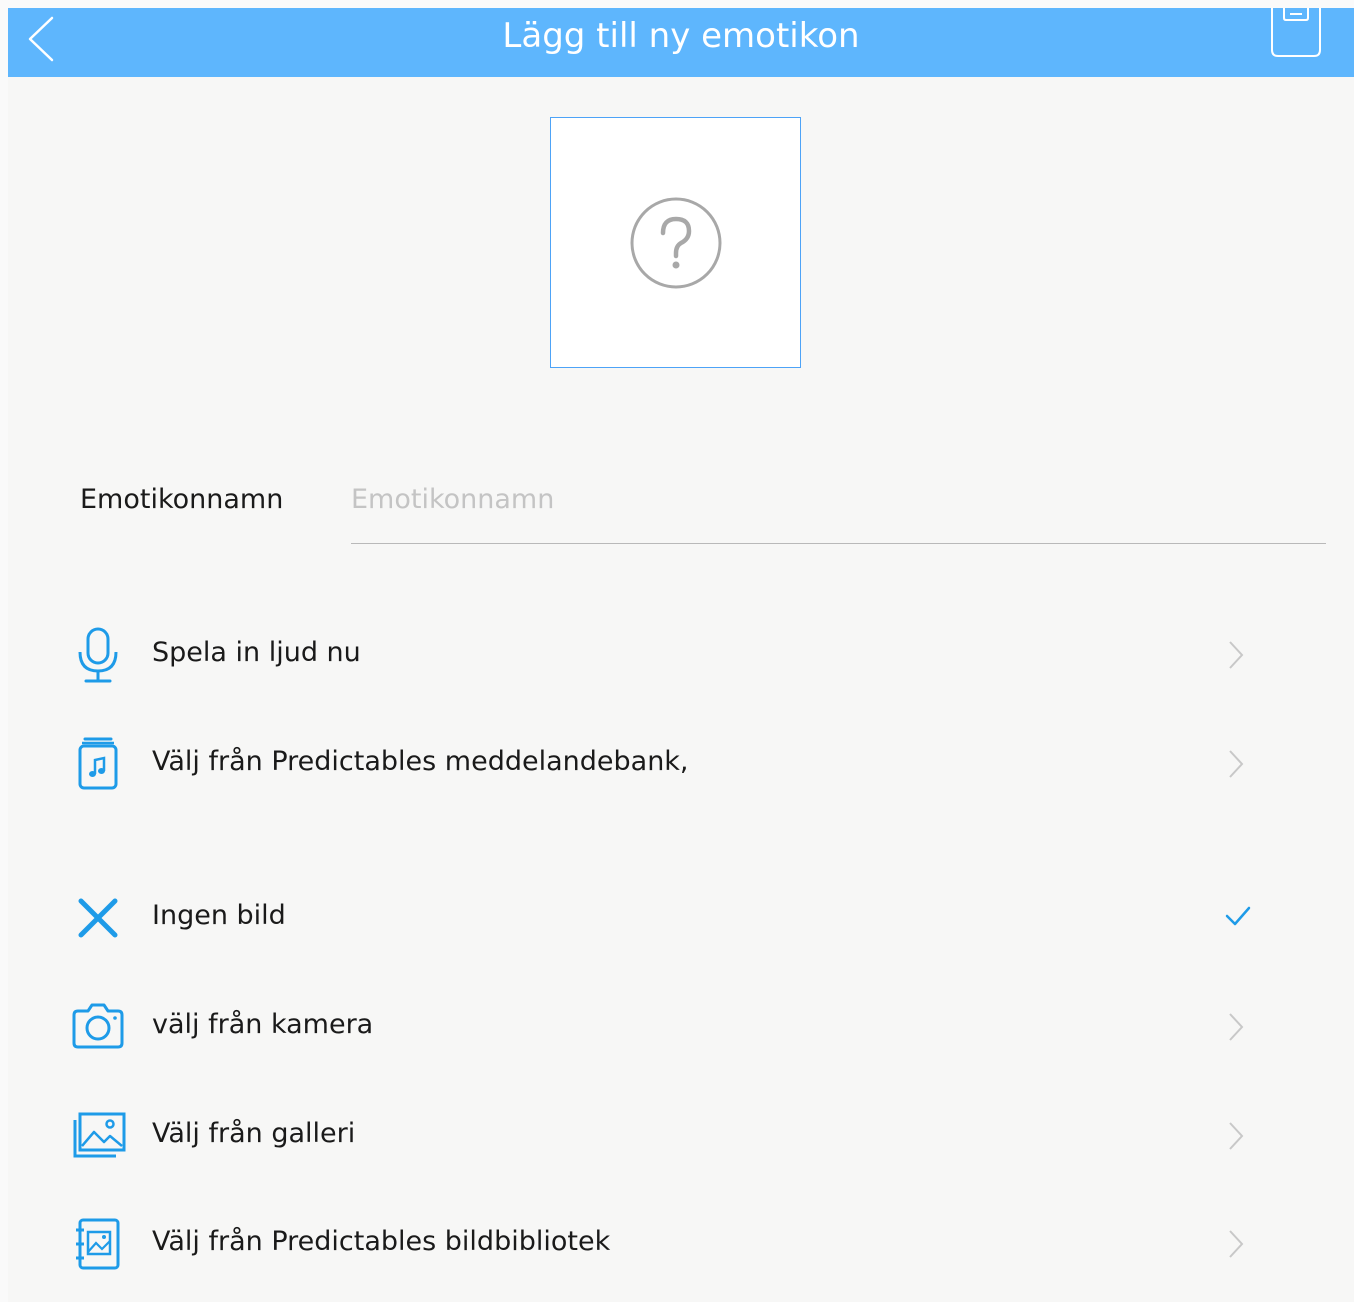 The width and height of the screenshot is (1354, 1302). What do you see at coordinates (256, 652) in the screenshot?
I see `option-label: Spela in ljud nu` at bounding box center [256, 652].